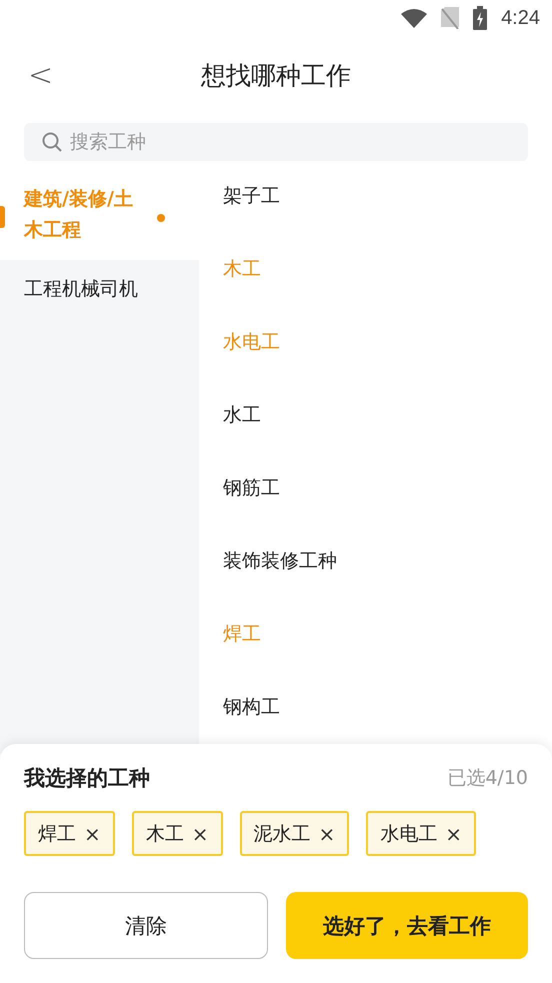 This screenshot has width=552, height=983. I want to click on battery-icon, so click(480, 18).